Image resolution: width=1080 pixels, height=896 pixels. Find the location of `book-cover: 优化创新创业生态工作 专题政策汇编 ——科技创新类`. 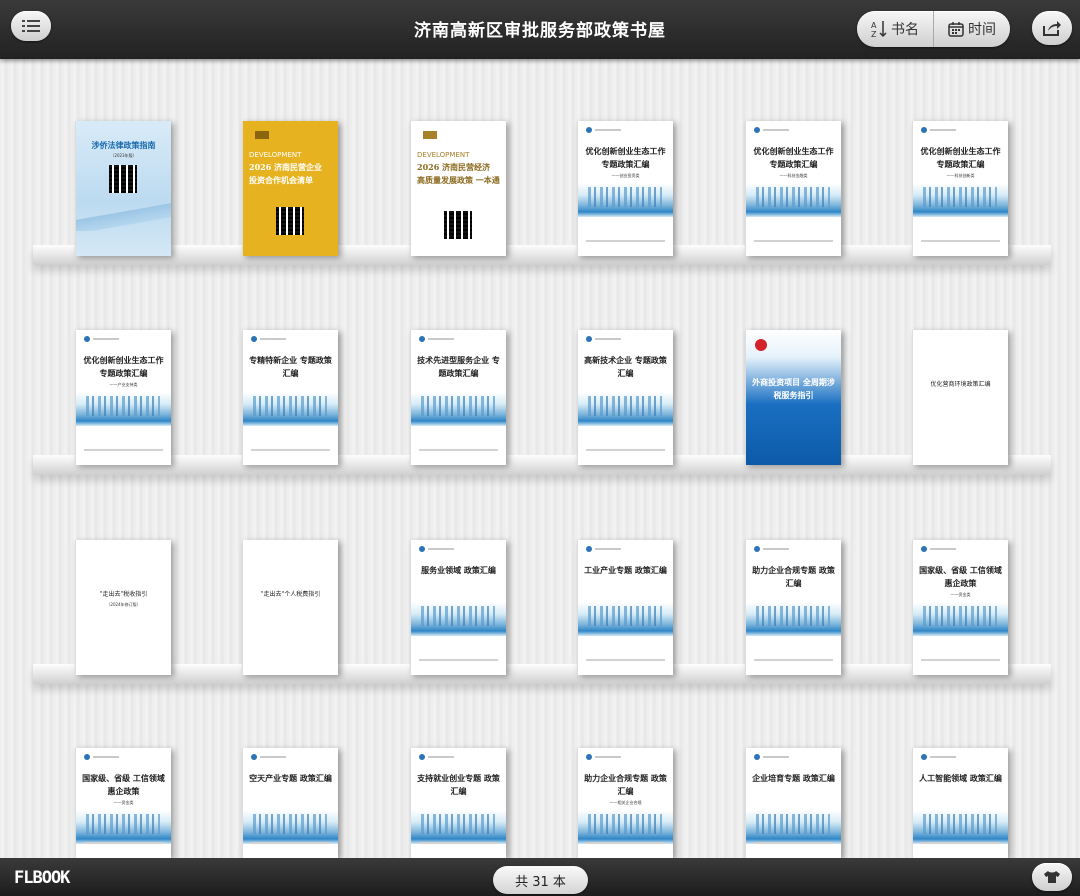

book-cover: 优化创新创业生态工作 专题政策汇编 ——科技创新类 is located at coordinates (960, 188).